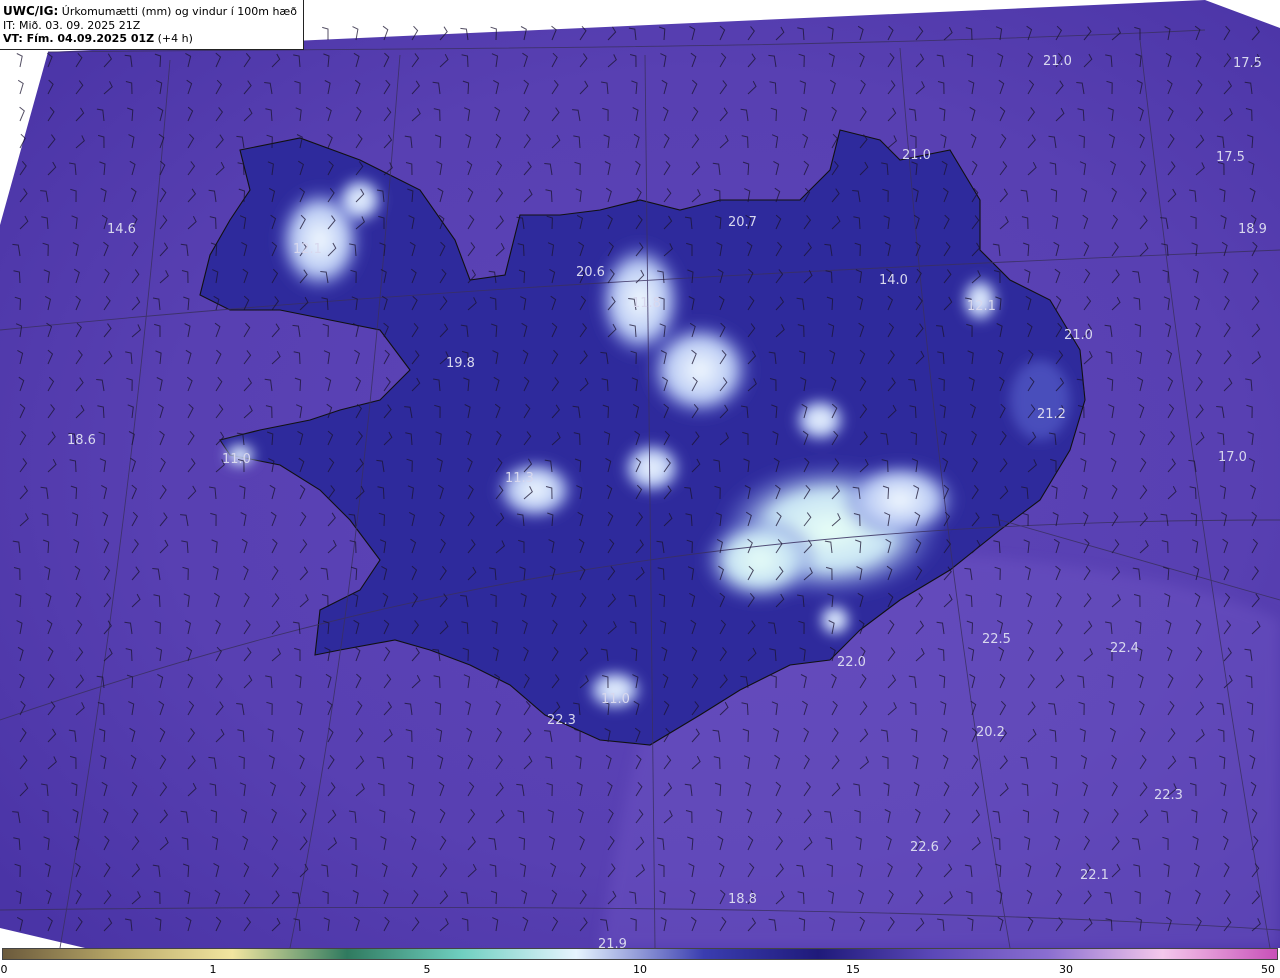 This screenshot has height=978, width=1280. What do you see at coordinates (1268, 969) in the screenshot?
I see `colorbar-tick: 50` at bounding box center [1268, 969].